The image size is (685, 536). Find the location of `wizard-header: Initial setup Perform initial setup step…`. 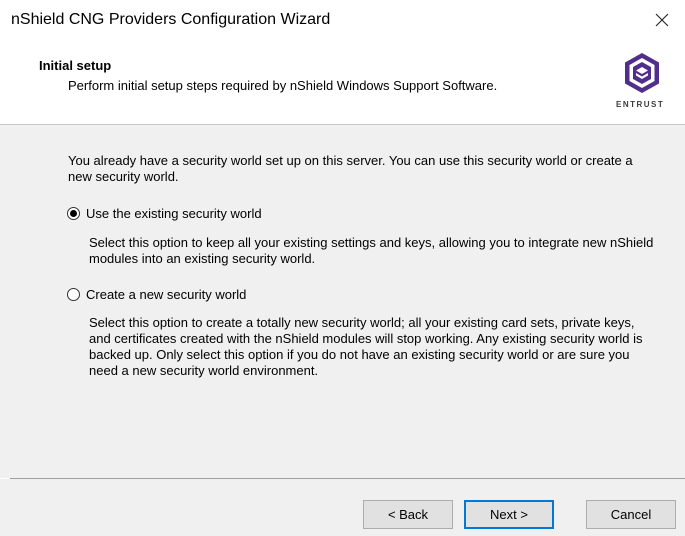

wizard-header: Initial setup Perform initial setup step… is located at coordinates (342, 84).